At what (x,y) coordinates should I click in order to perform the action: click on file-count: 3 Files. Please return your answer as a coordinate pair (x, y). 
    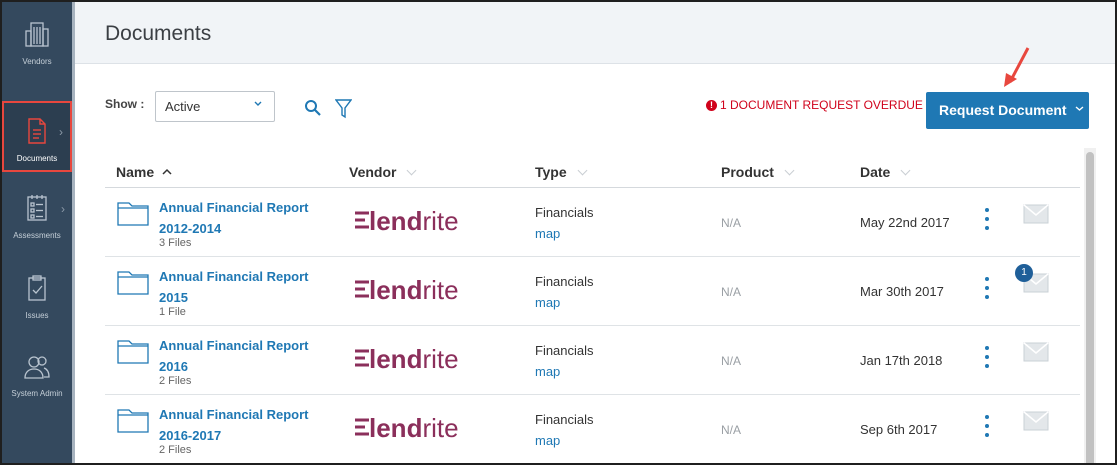
    Looking at the image, I should click on (175, 243).